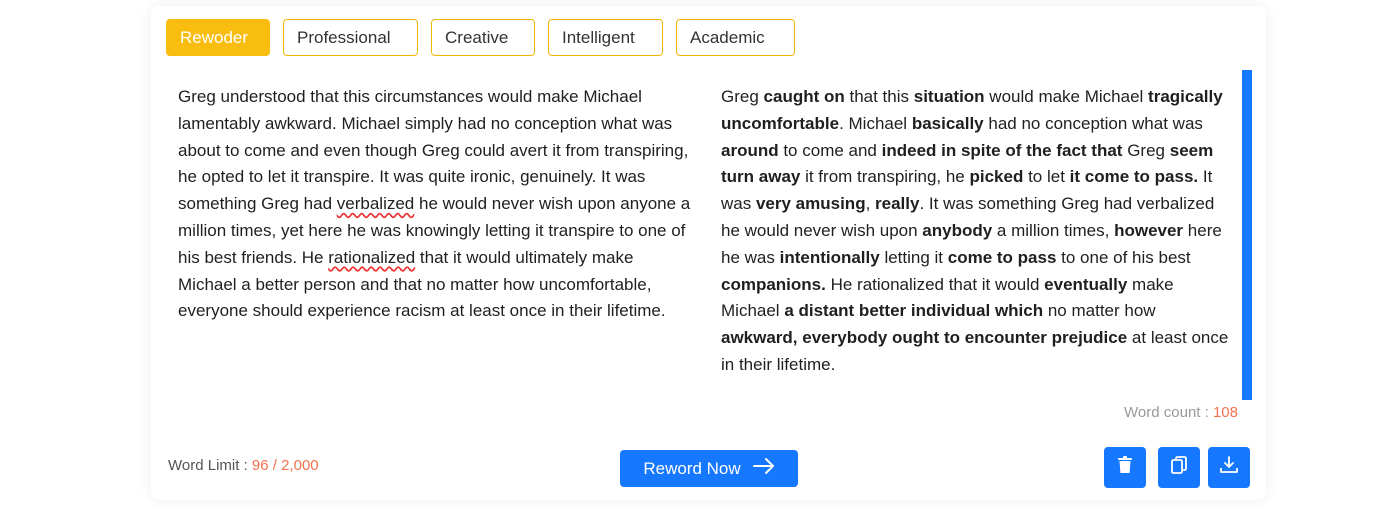 The image size is (1400, 515). I want to click on arrow-right-icon, so click(763, 468).